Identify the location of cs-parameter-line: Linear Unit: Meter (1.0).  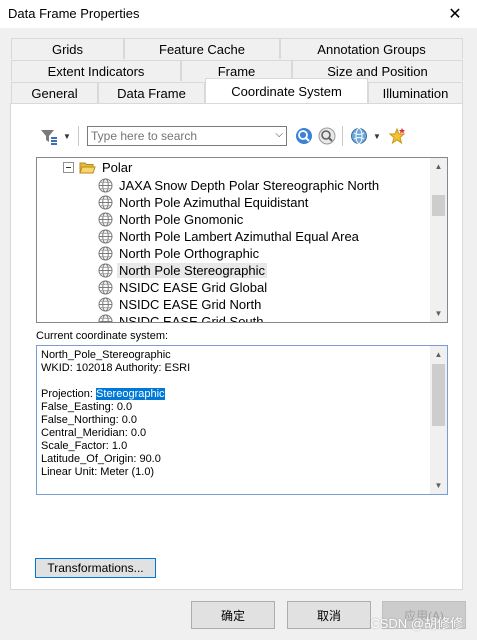
(98, 472).